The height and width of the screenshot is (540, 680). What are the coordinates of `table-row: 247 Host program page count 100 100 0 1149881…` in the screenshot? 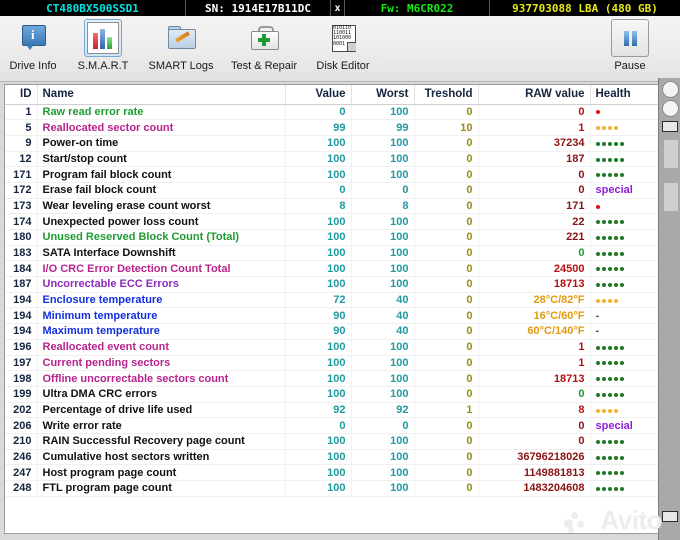 It's located at (331, 472).